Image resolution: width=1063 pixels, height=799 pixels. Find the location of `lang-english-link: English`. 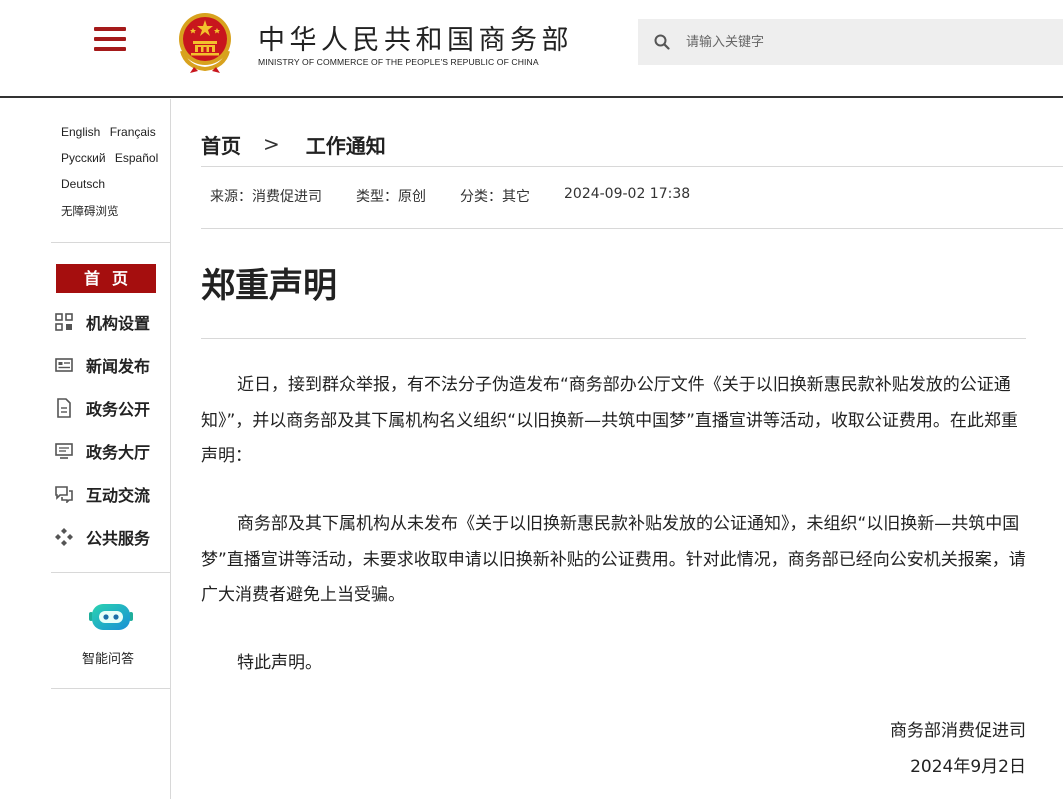

lang-english-link: English is located at coordinates (80, 132).